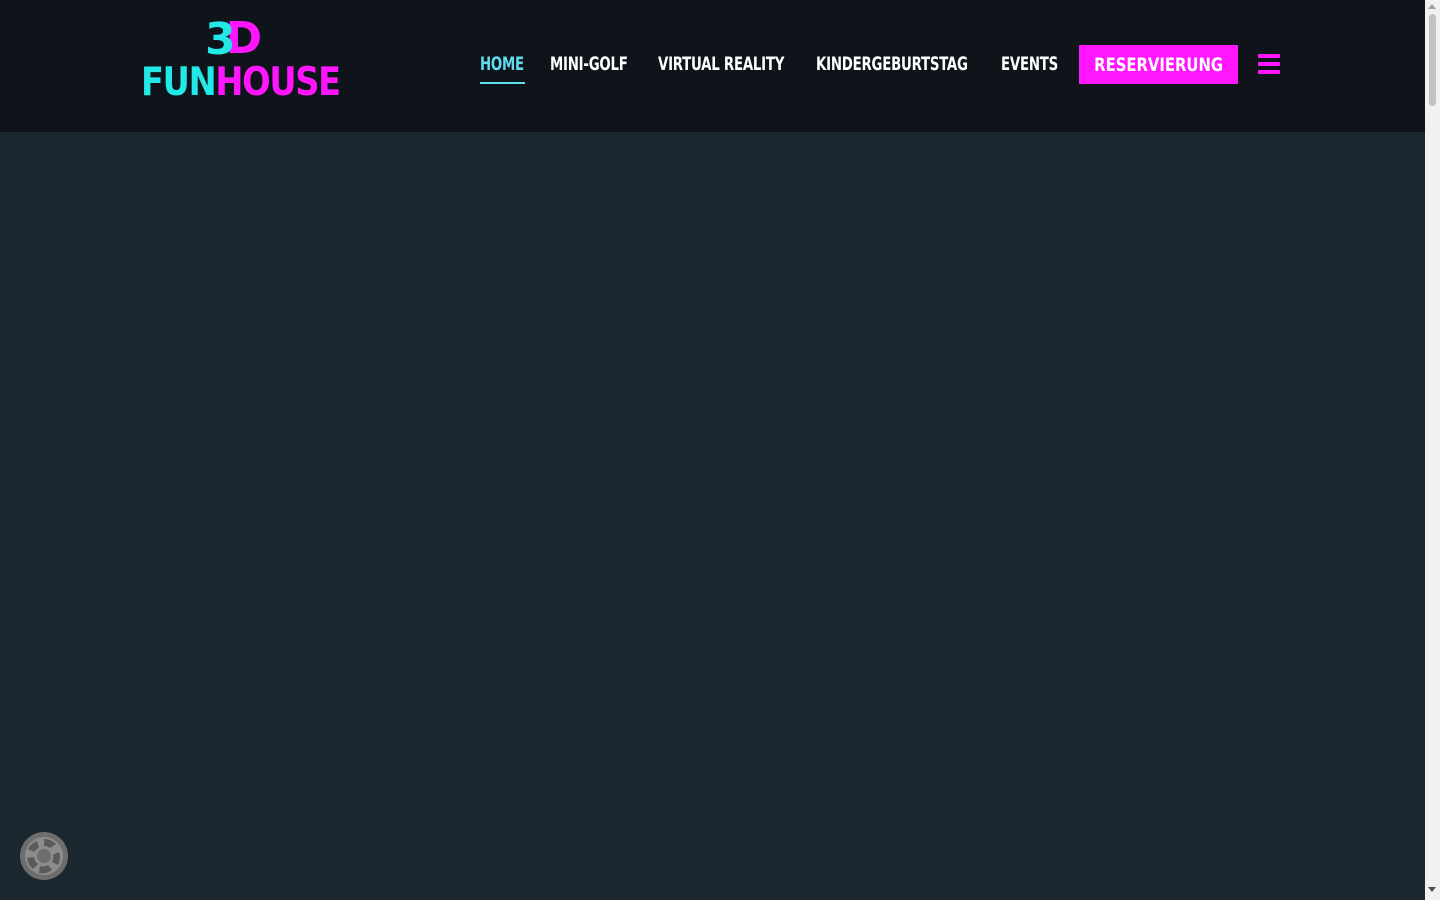  I want to click on hamburger-menu-icon, so click(1269, 64).